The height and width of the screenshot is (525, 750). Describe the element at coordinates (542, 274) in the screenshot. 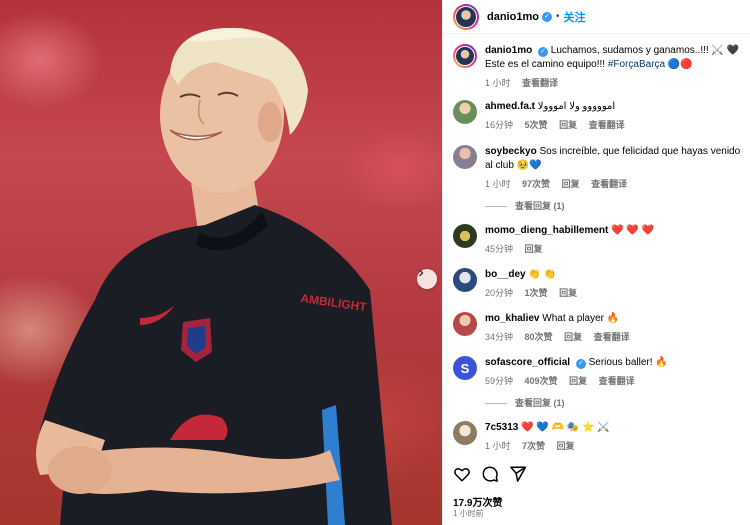

I see `comment-text: 👏 👏` at that location.